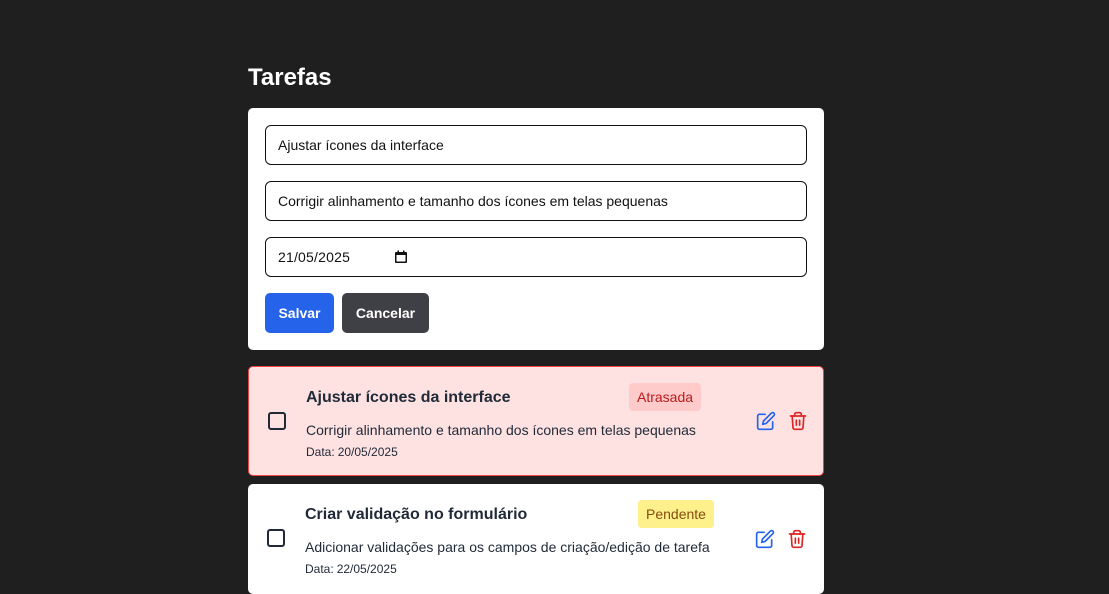 Image resolution: width=1109 pixels, height=594 pixels. I want to click on title-input: Ajustar ícones da interface, so click(536, 145).